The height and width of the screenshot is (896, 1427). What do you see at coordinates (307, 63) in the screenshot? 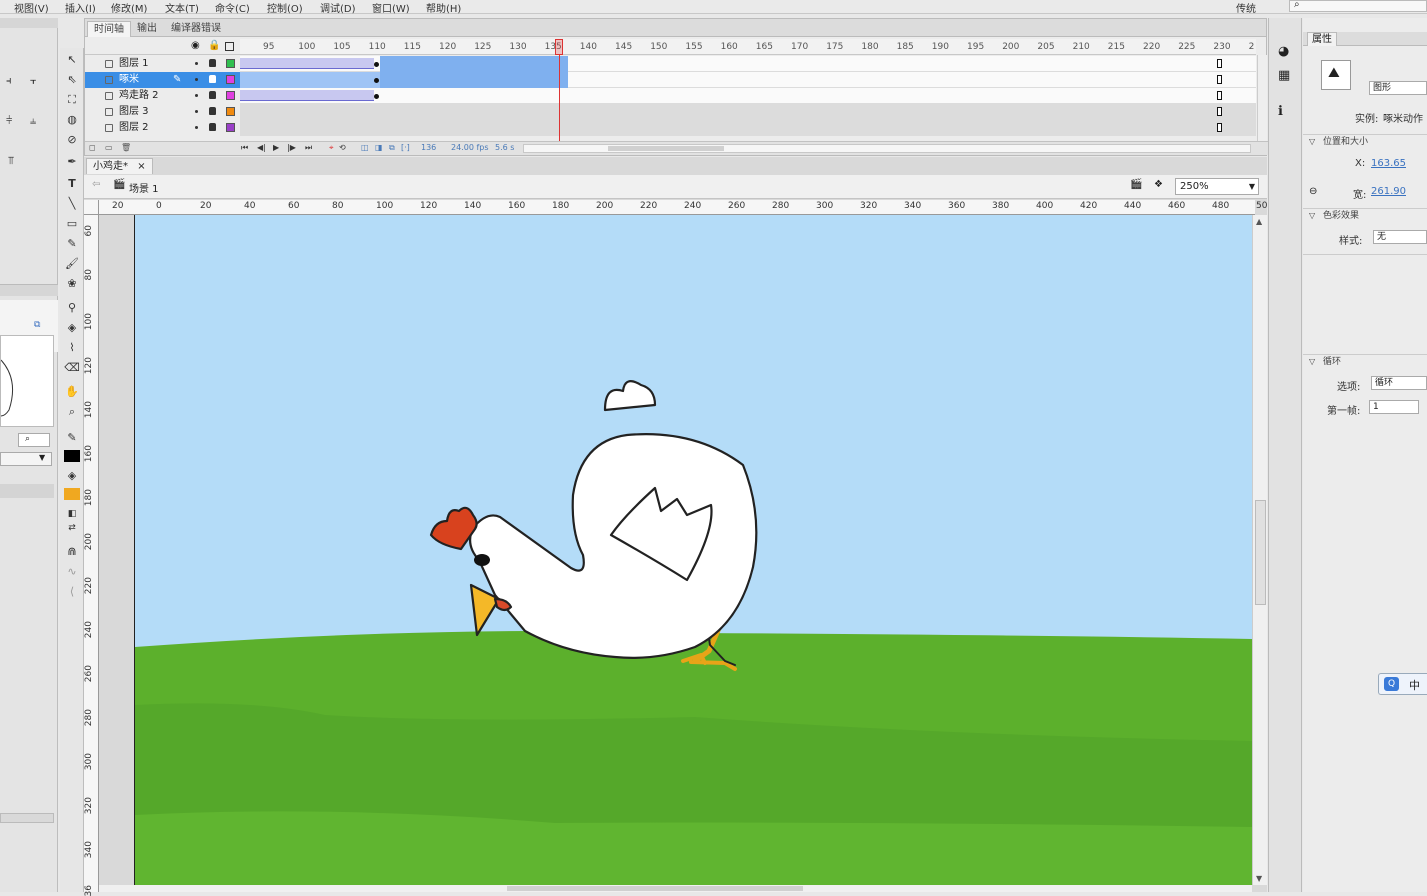
I see `motion-tween` at bounding box center [307, 63].